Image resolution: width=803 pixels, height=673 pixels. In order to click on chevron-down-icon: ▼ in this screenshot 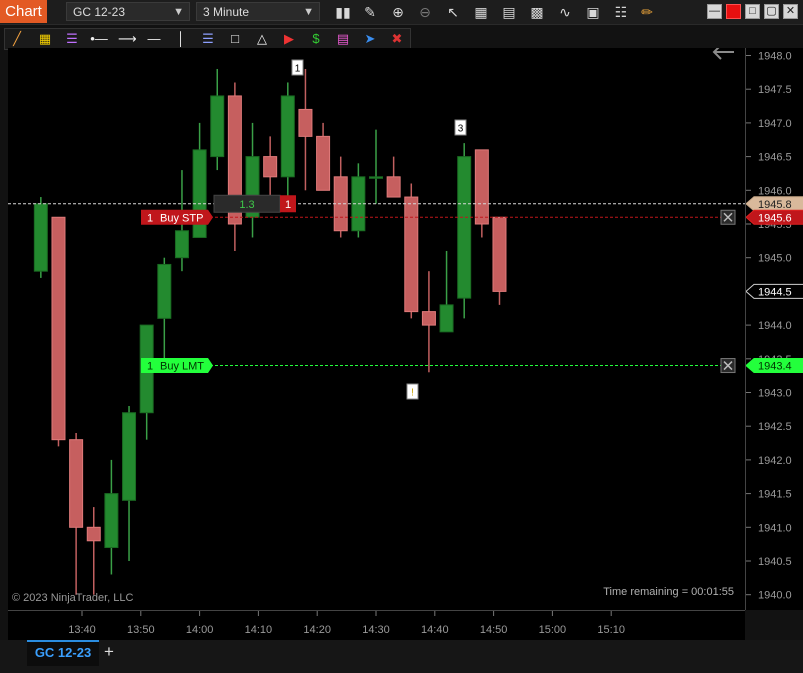, I will do `click(178, 12)`.